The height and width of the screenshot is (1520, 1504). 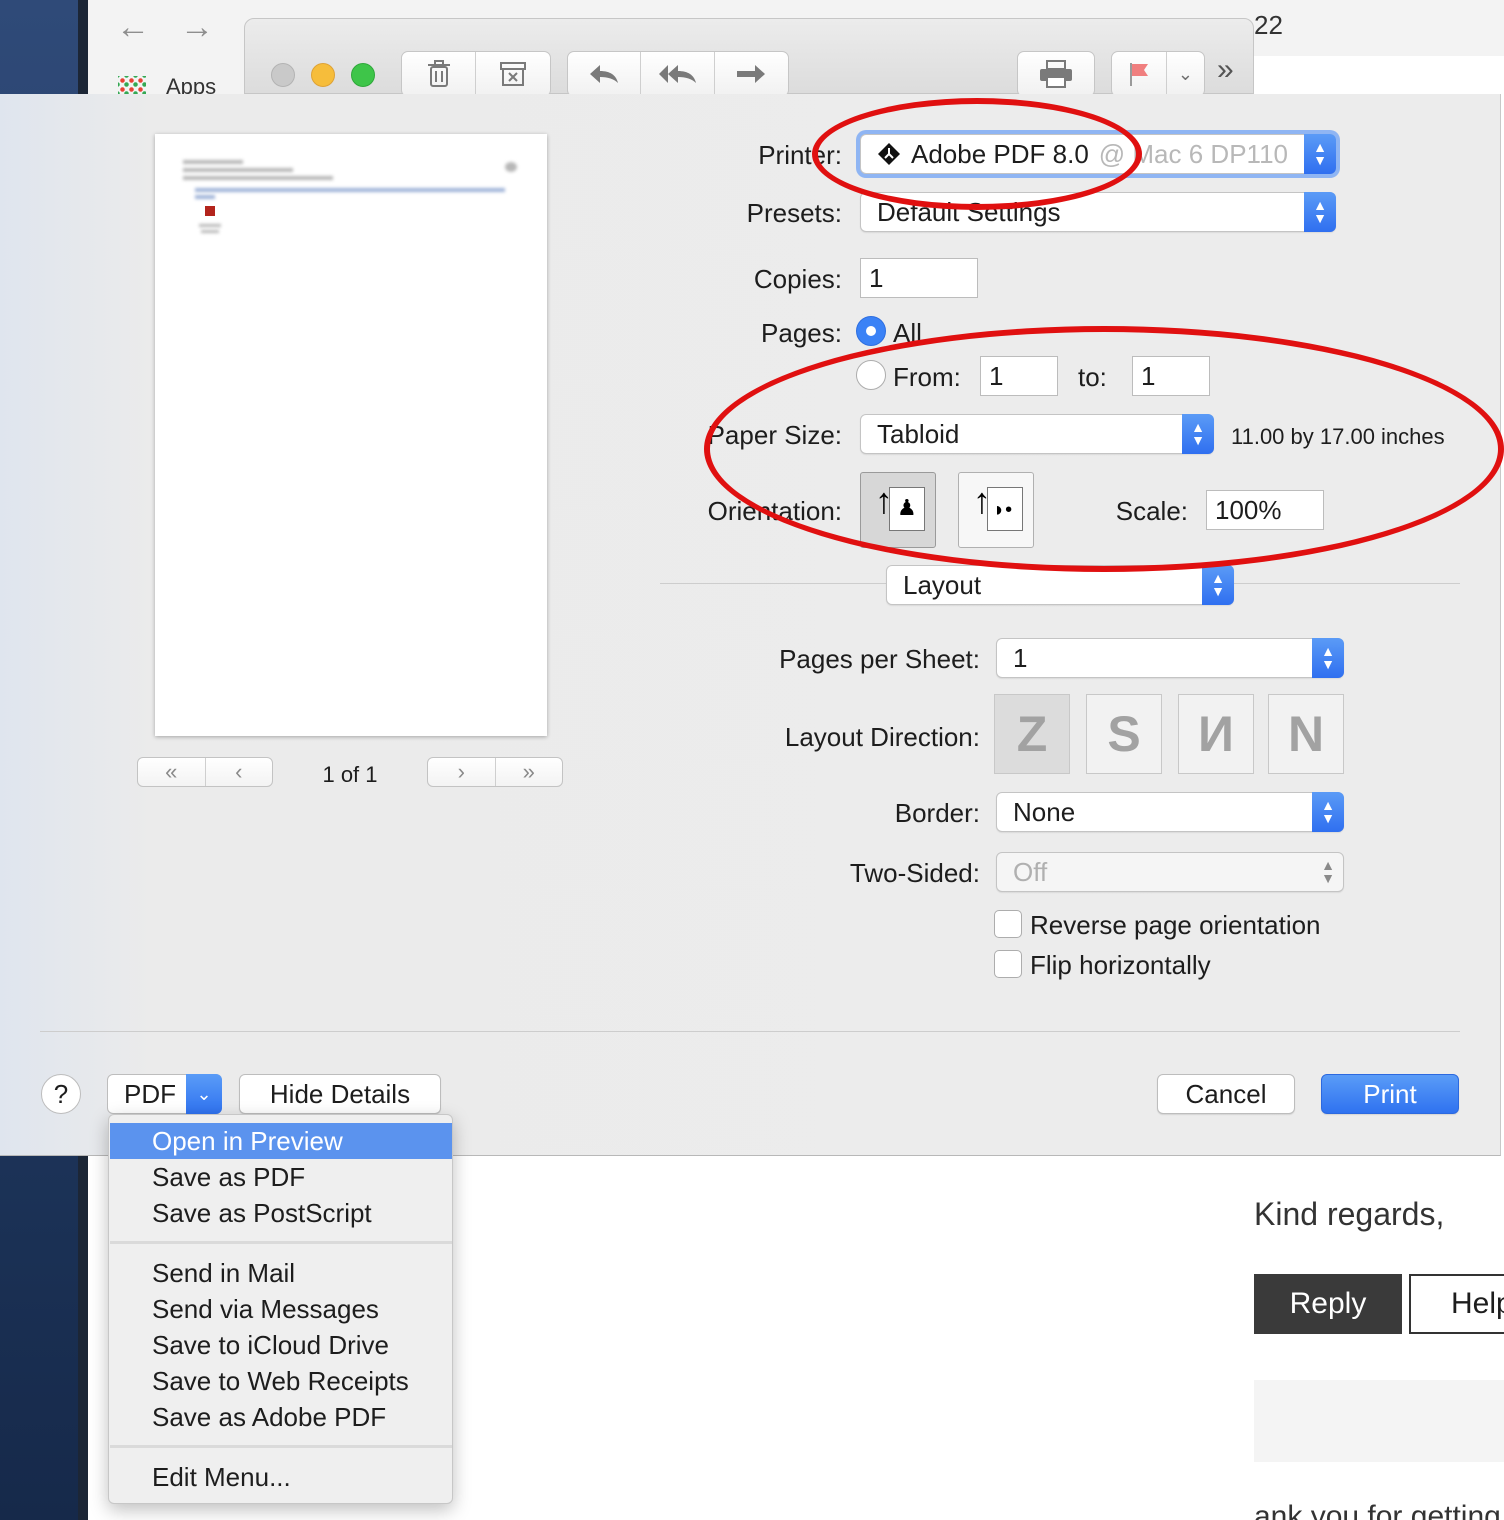 I want to click on close-window-icon, so click(x=283, y=75).